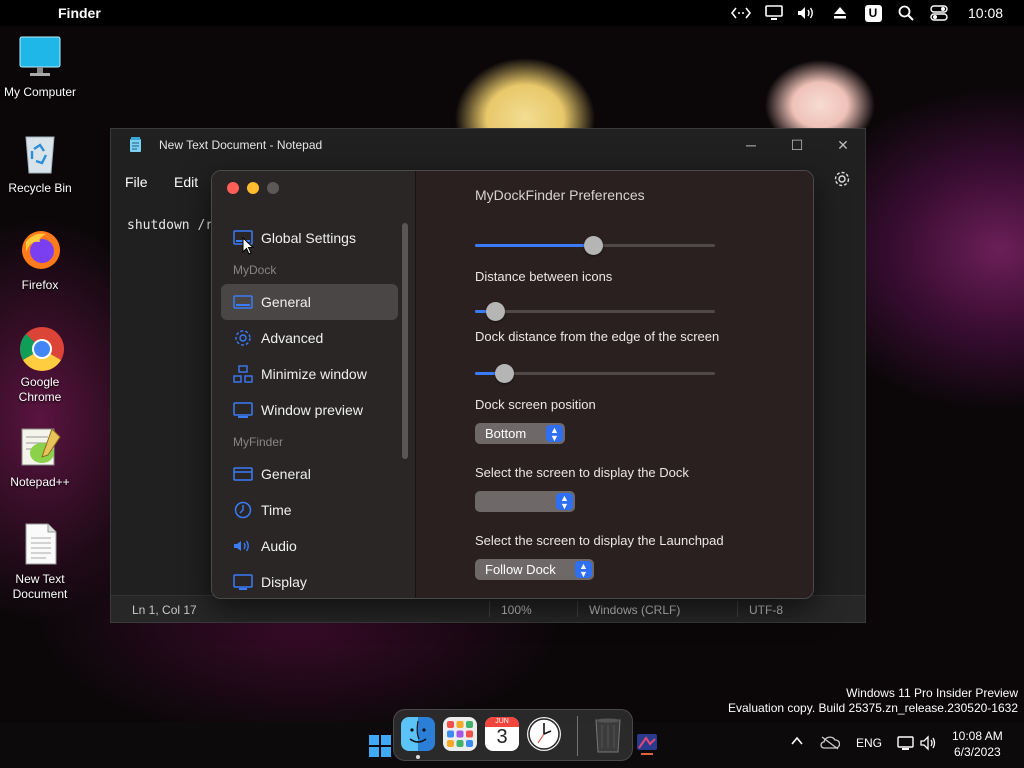 The width and height of the screenshot is (1024, 768). I want to click on network-icon, so click(906, 744).